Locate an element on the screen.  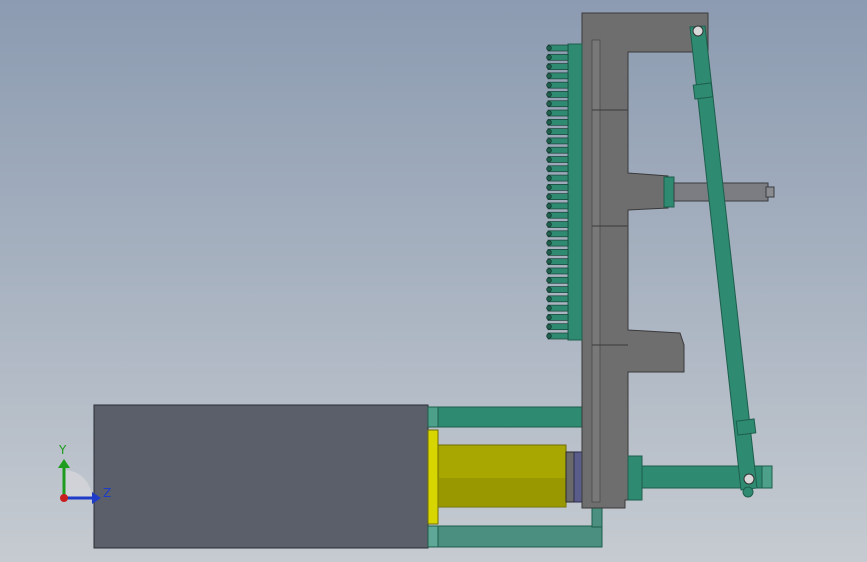
actuator-mount is located at coordinates (669, 192).